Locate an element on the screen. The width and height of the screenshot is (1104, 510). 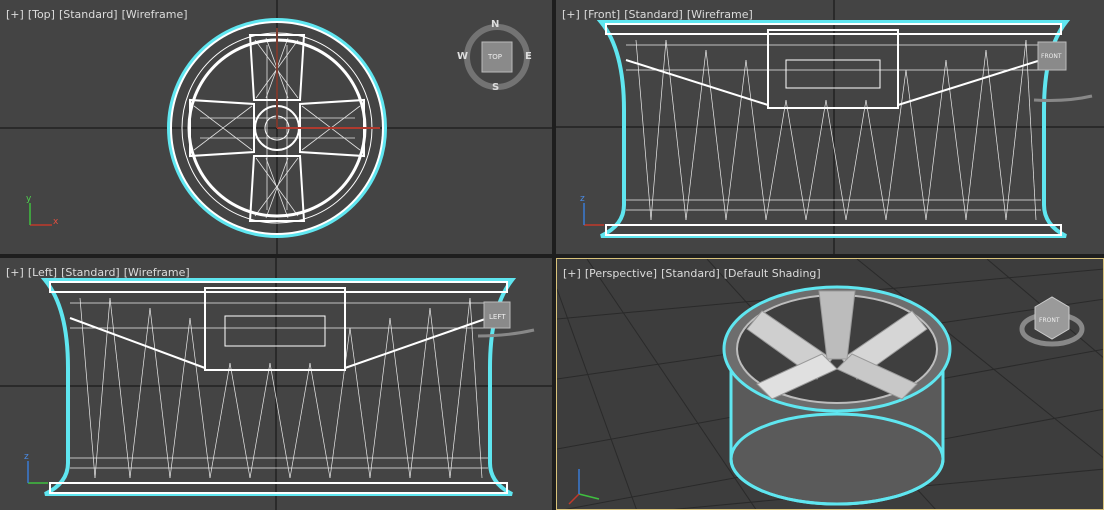
compass-n: N is located at coordinates (495, 24).